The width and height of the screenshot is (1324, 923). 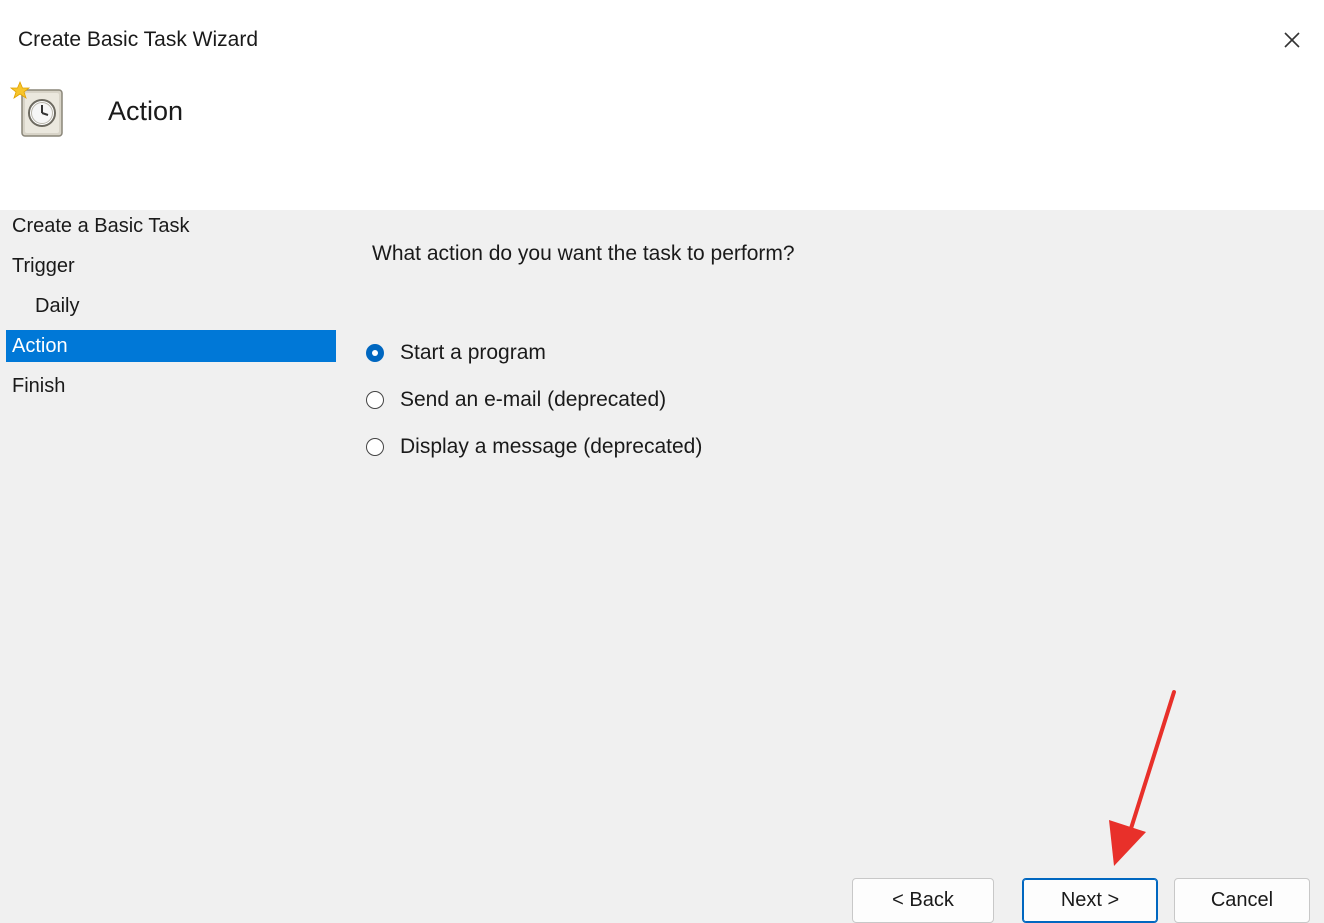 What do you see at coordinates (171, 386) in the screenshot?
I see `sidebar-item-finish: Finish` at bounding box center [171, 386].